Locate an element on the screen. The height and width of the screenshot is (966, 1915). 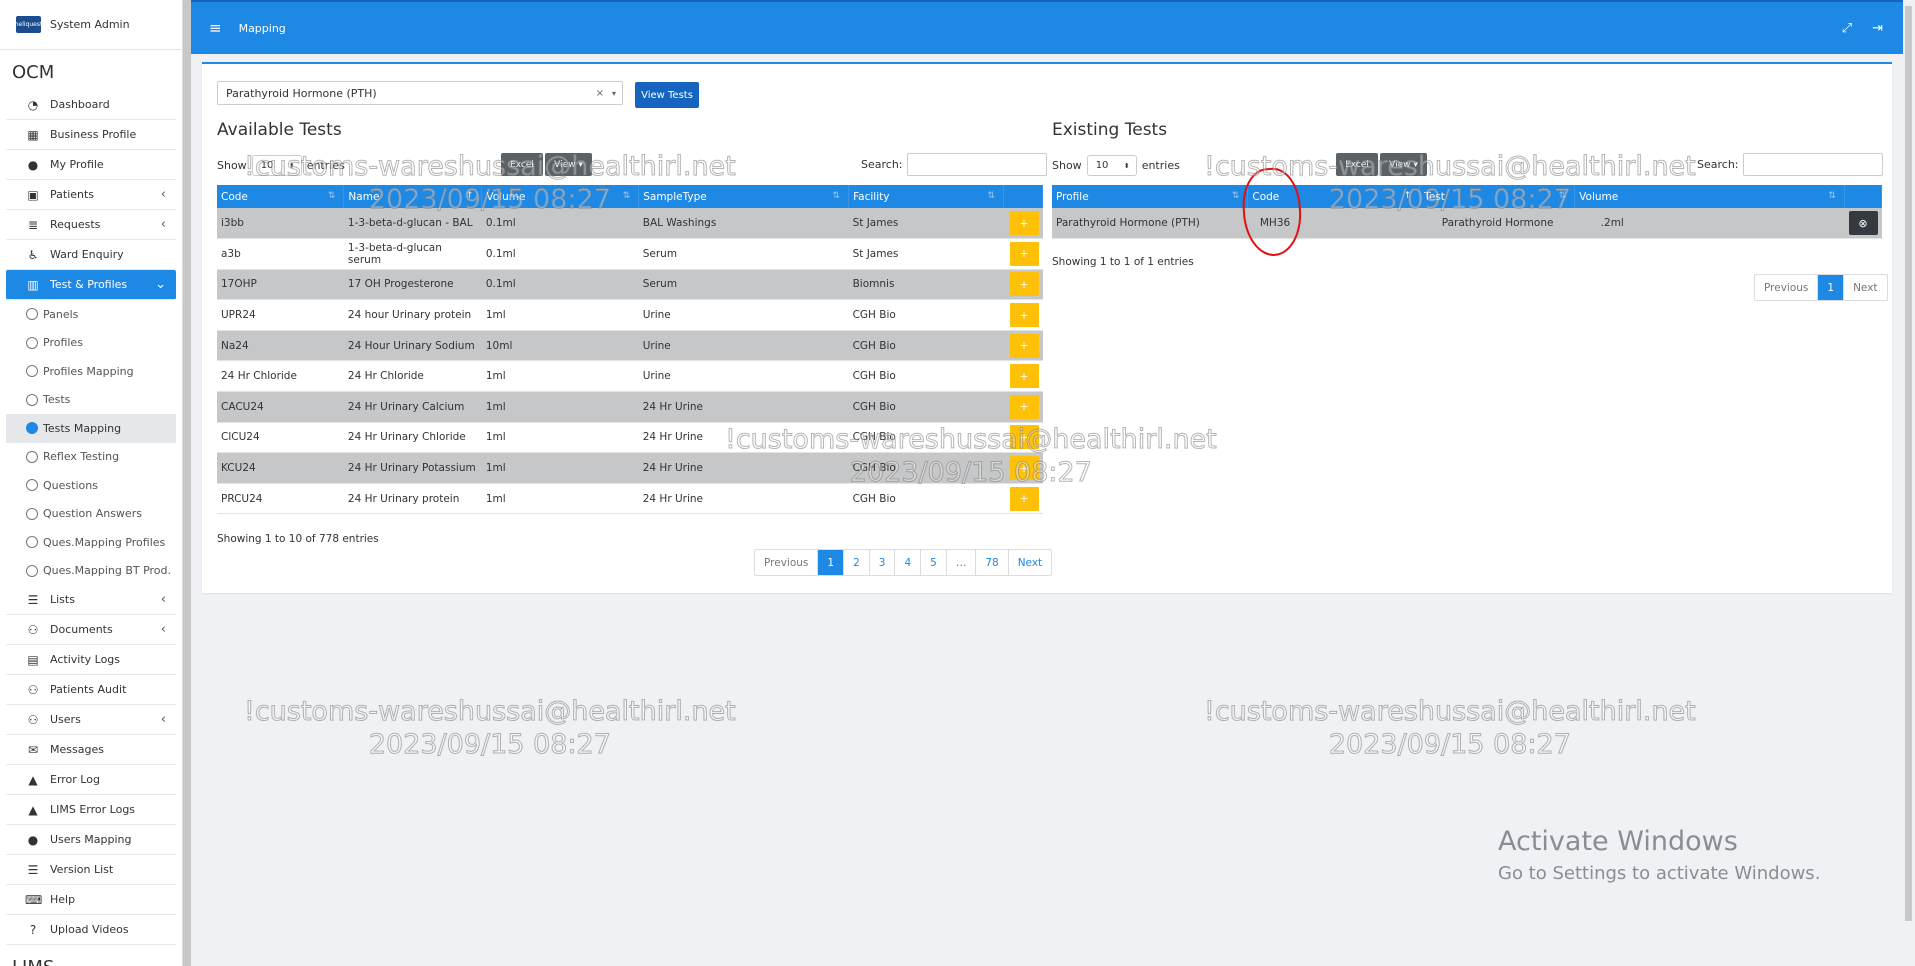
sidebar-subitem-tests-mapping: Tests Mapping is located at coordinates (91, 428).